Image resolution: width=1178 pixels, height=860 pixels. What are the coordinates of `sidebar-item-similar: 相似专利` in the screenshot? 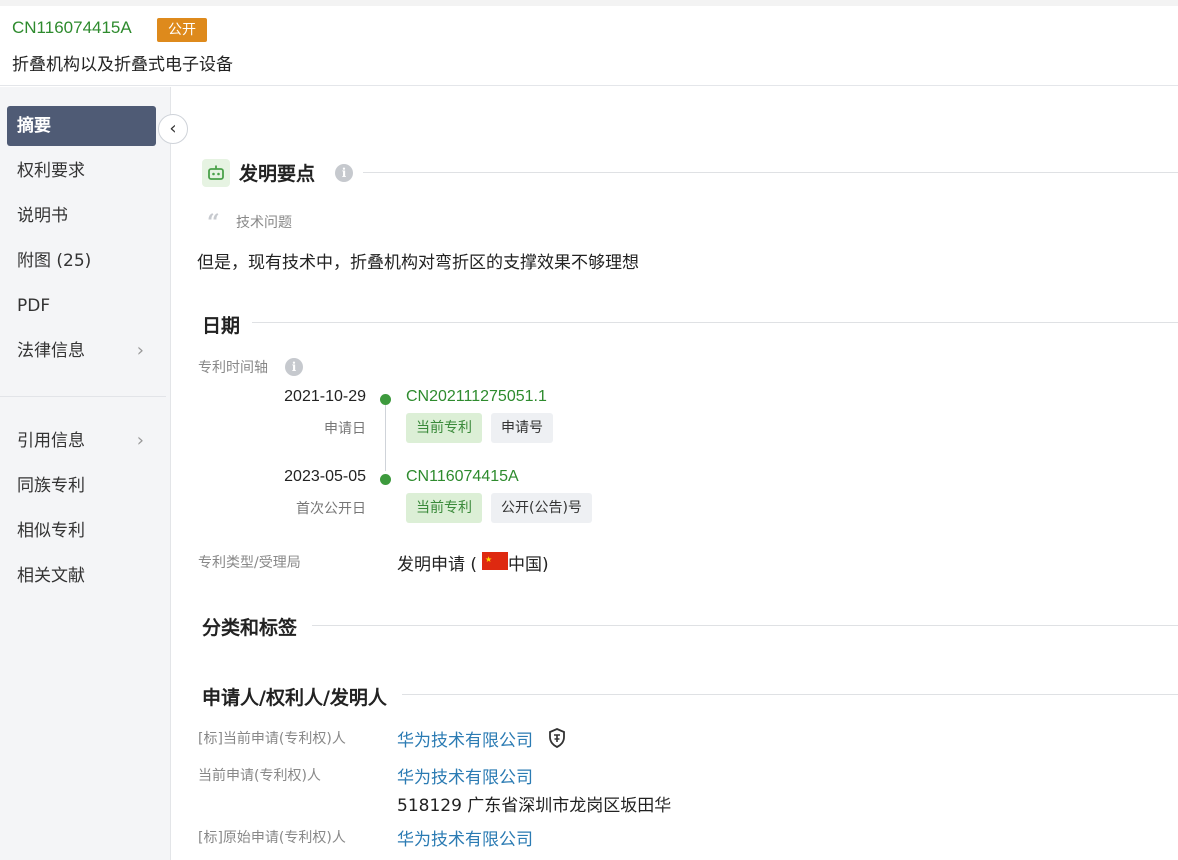 It's located at (81, 531).